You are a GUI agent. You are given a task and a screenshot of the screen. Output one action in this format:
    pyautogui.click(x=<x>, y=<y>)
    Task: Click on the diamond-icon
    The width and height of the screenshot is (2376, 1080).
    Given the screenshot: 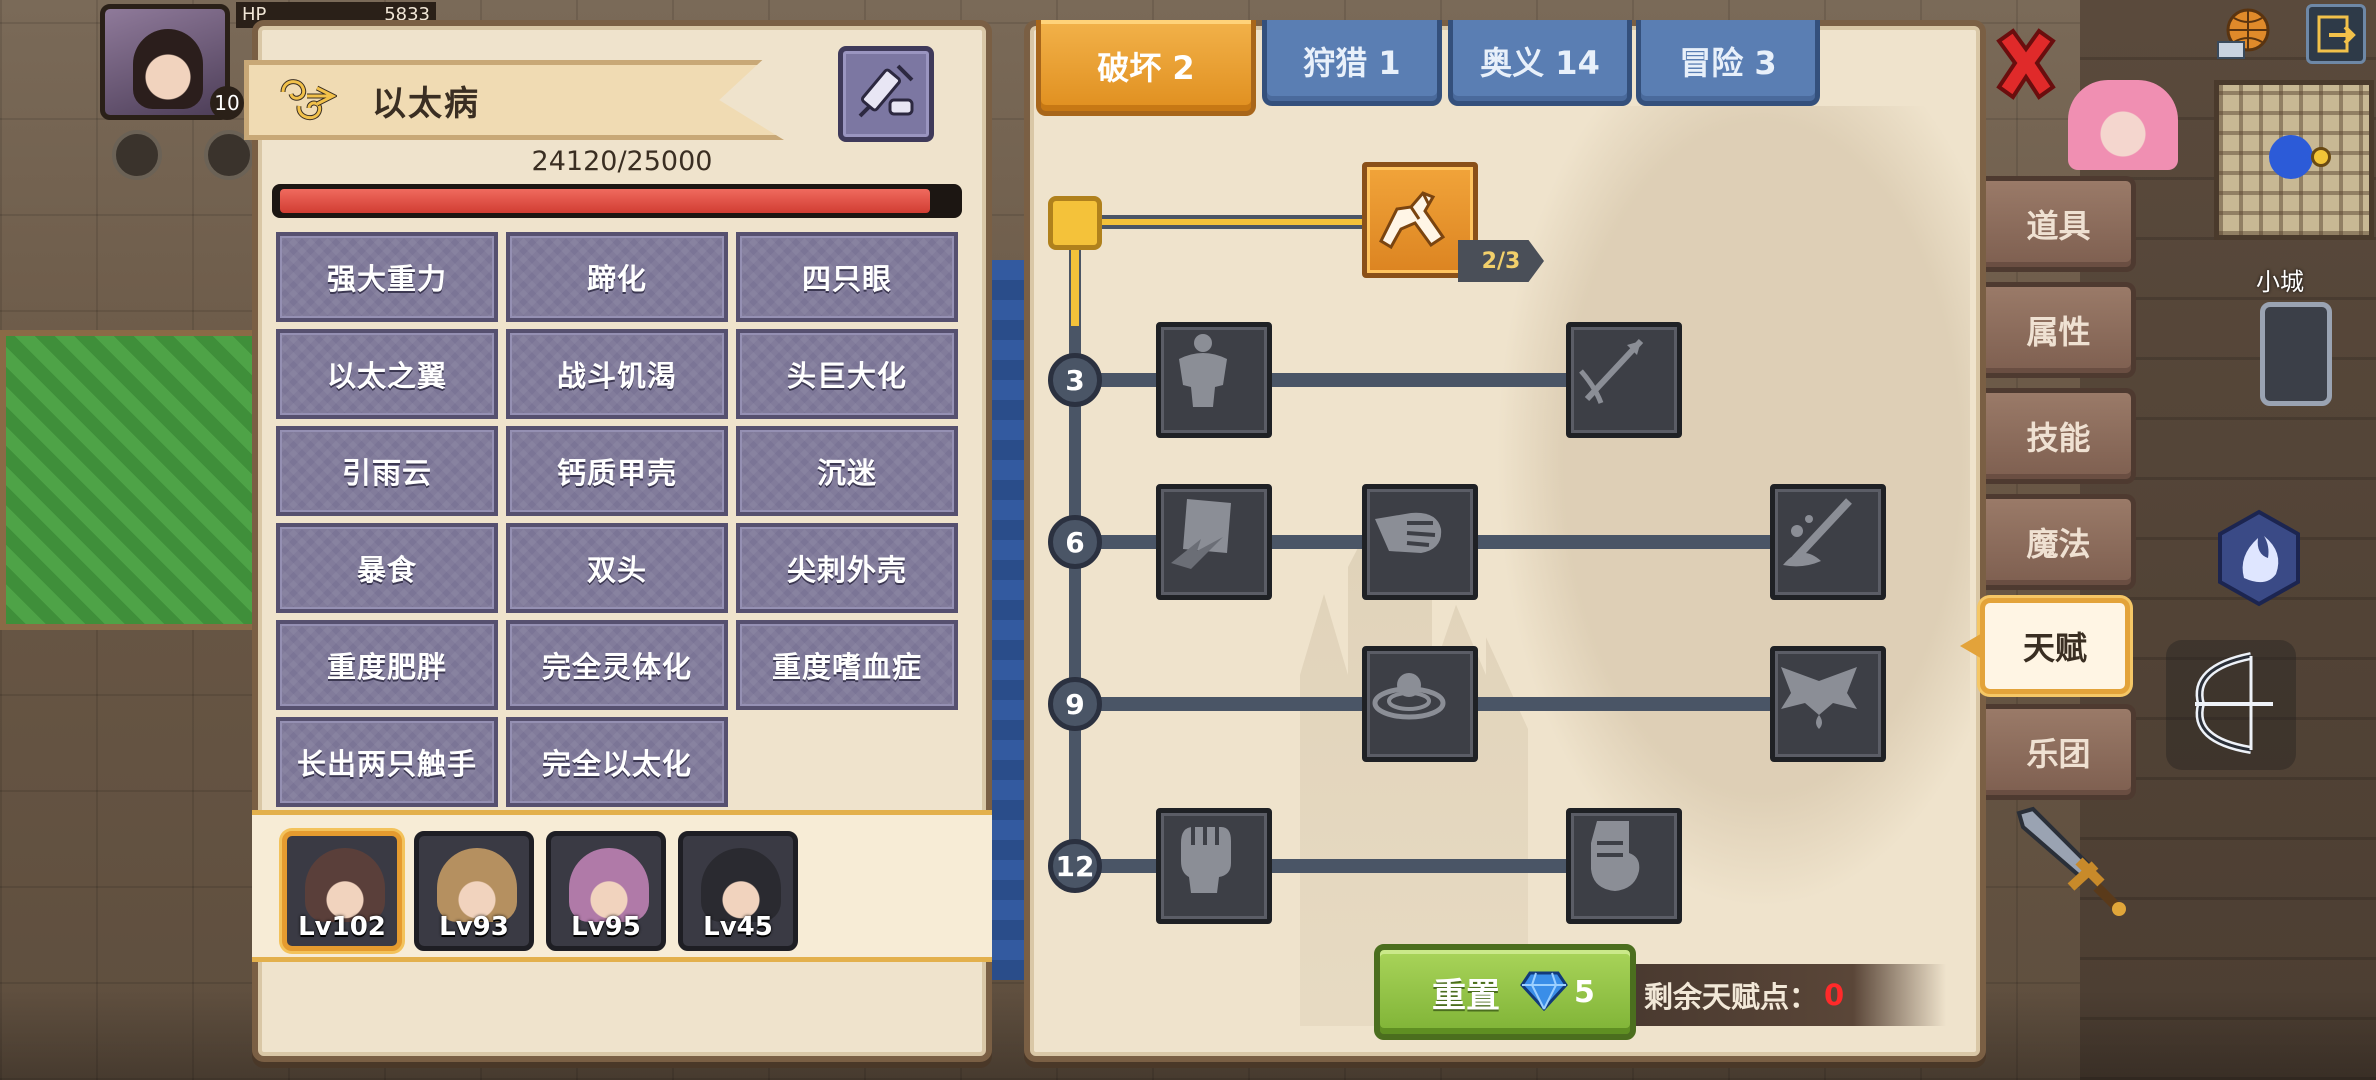 What is the action you would take?
    pyautogui.click(x=1544, y=992)
    